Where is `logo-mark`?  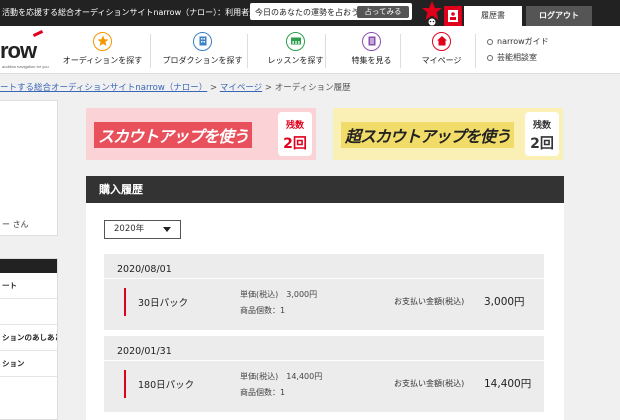
logo-mark is located at coordinates (38, 33).